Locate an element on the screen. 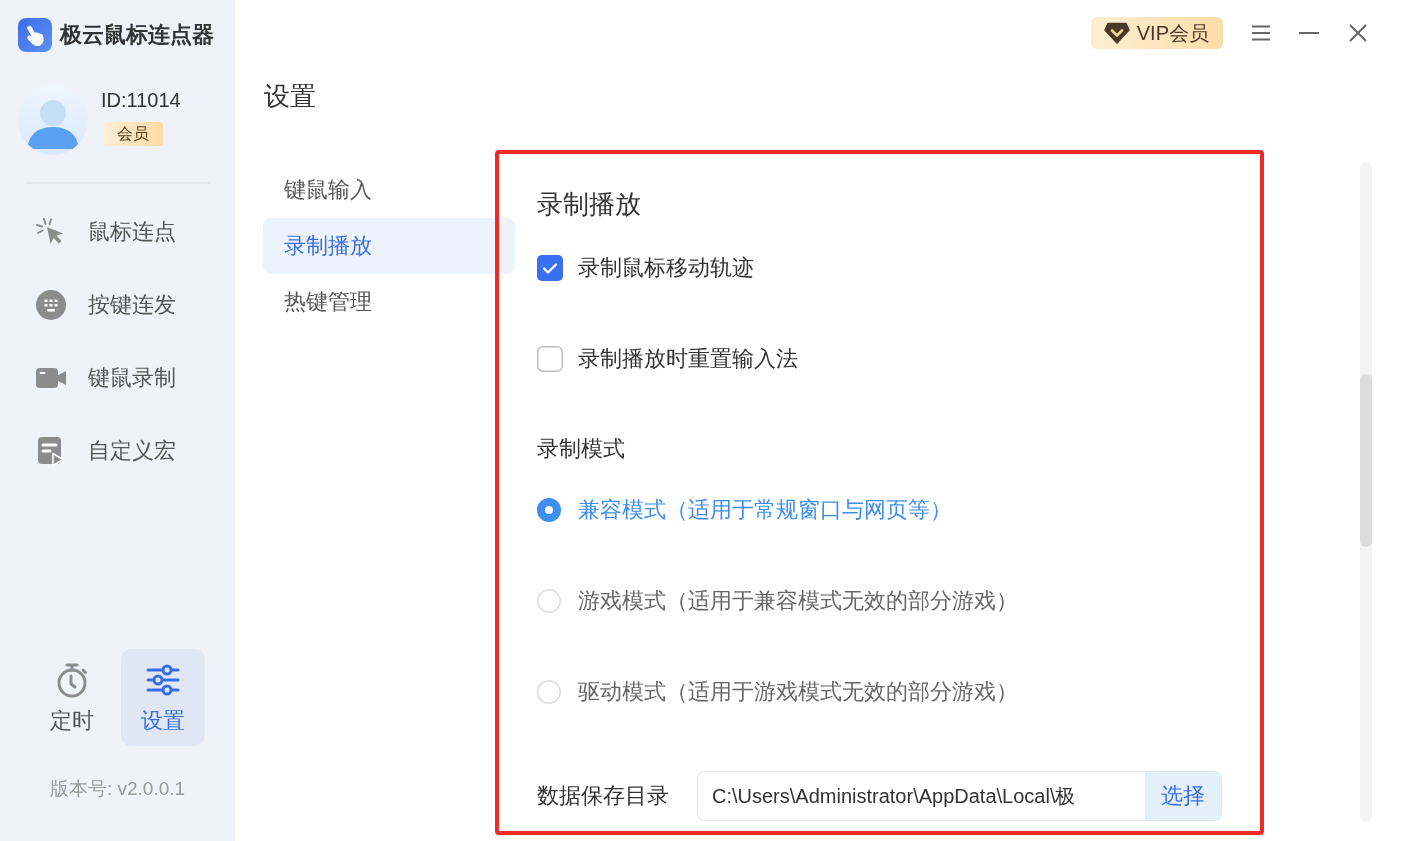 The height and width of the screenshot is (841, 1401). avatar is located at coordinates (53, 120).